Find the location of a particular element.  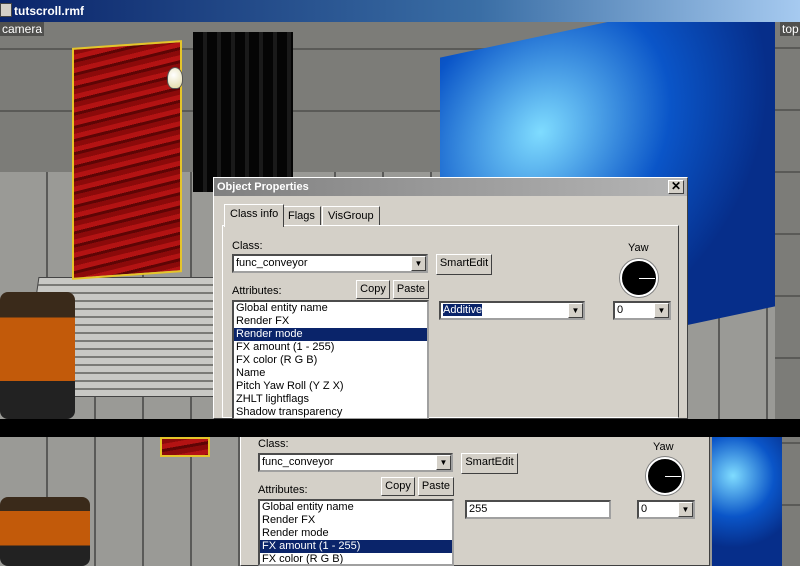

tab-visgroup: VisGroup is located at coordinates (351, 216).